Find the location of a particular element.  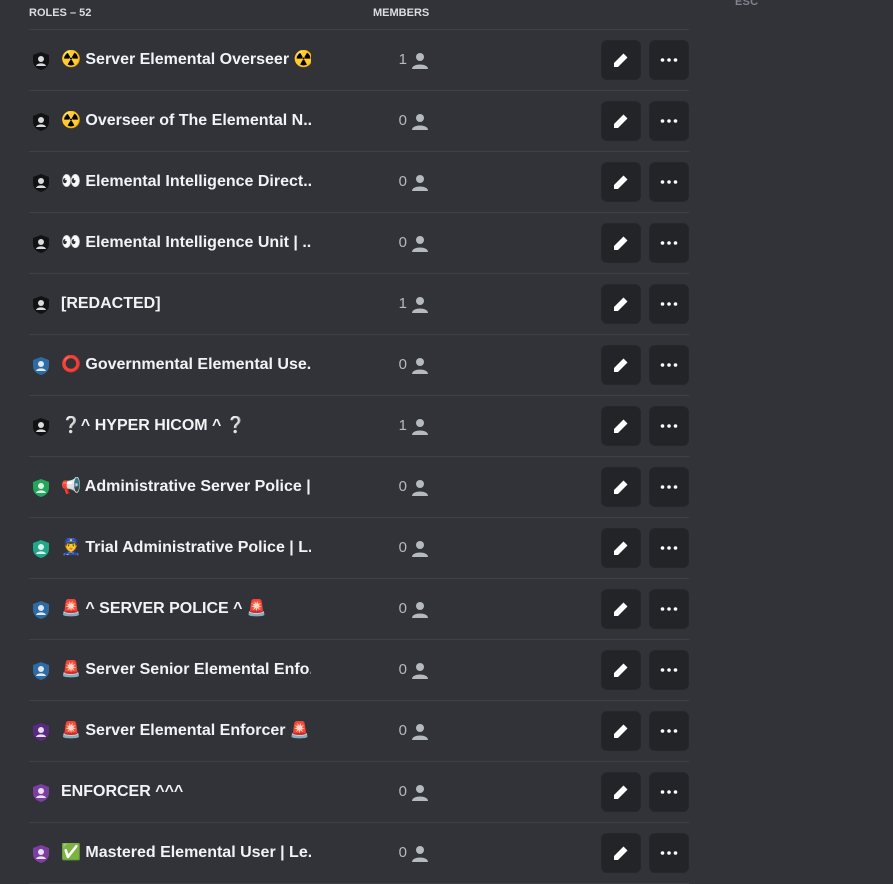

role-row: ⭕ Governmental Elemental Use... 0 is located at coordinates (359, 365).